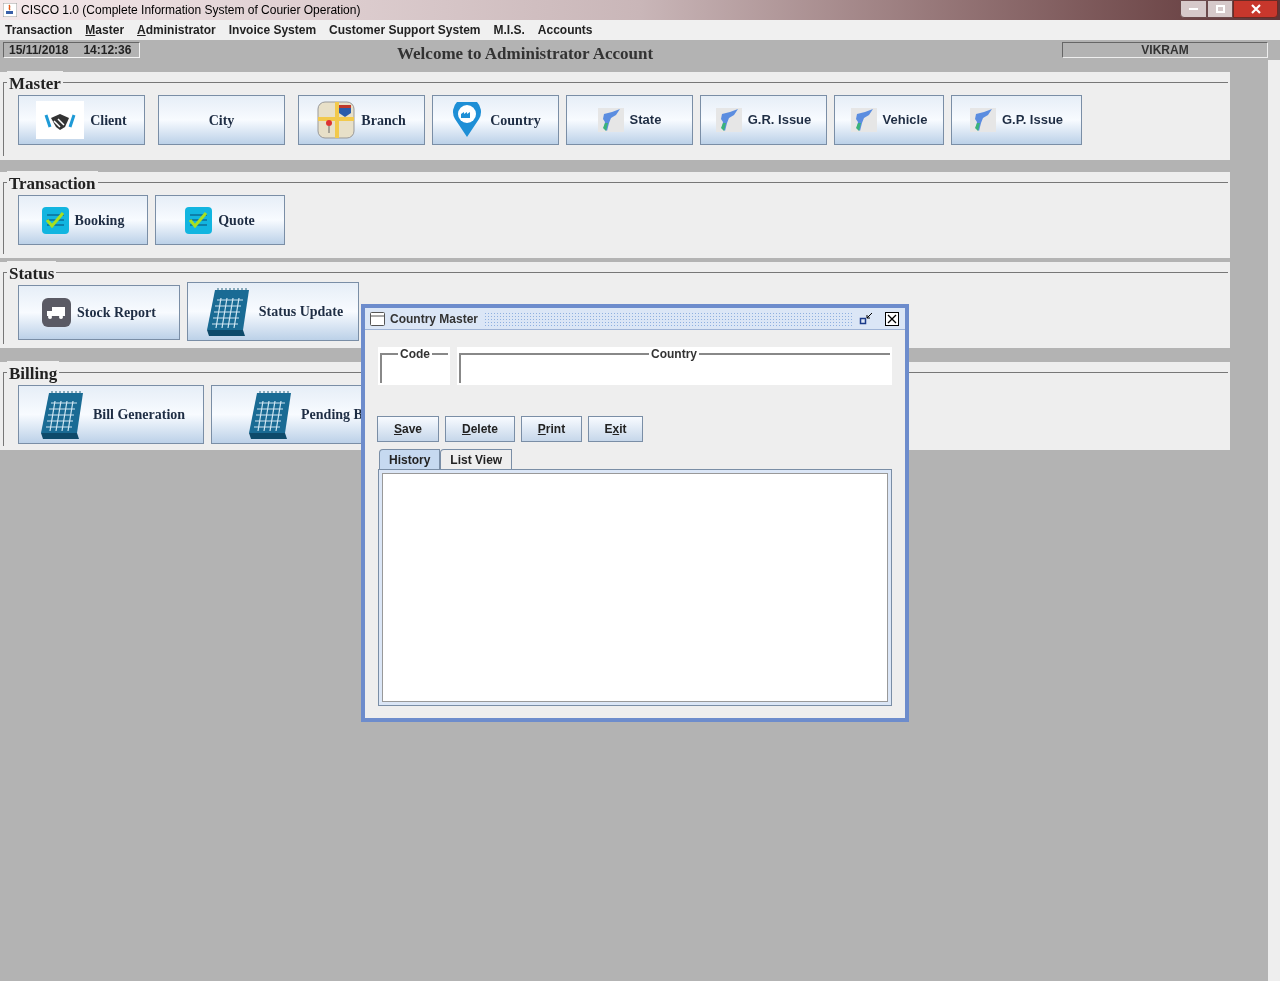 This screenshot has height=981, width=1280. Describe the element at coordinates (414, 366) in the screenshot. I see `input-field: Code` at that location.